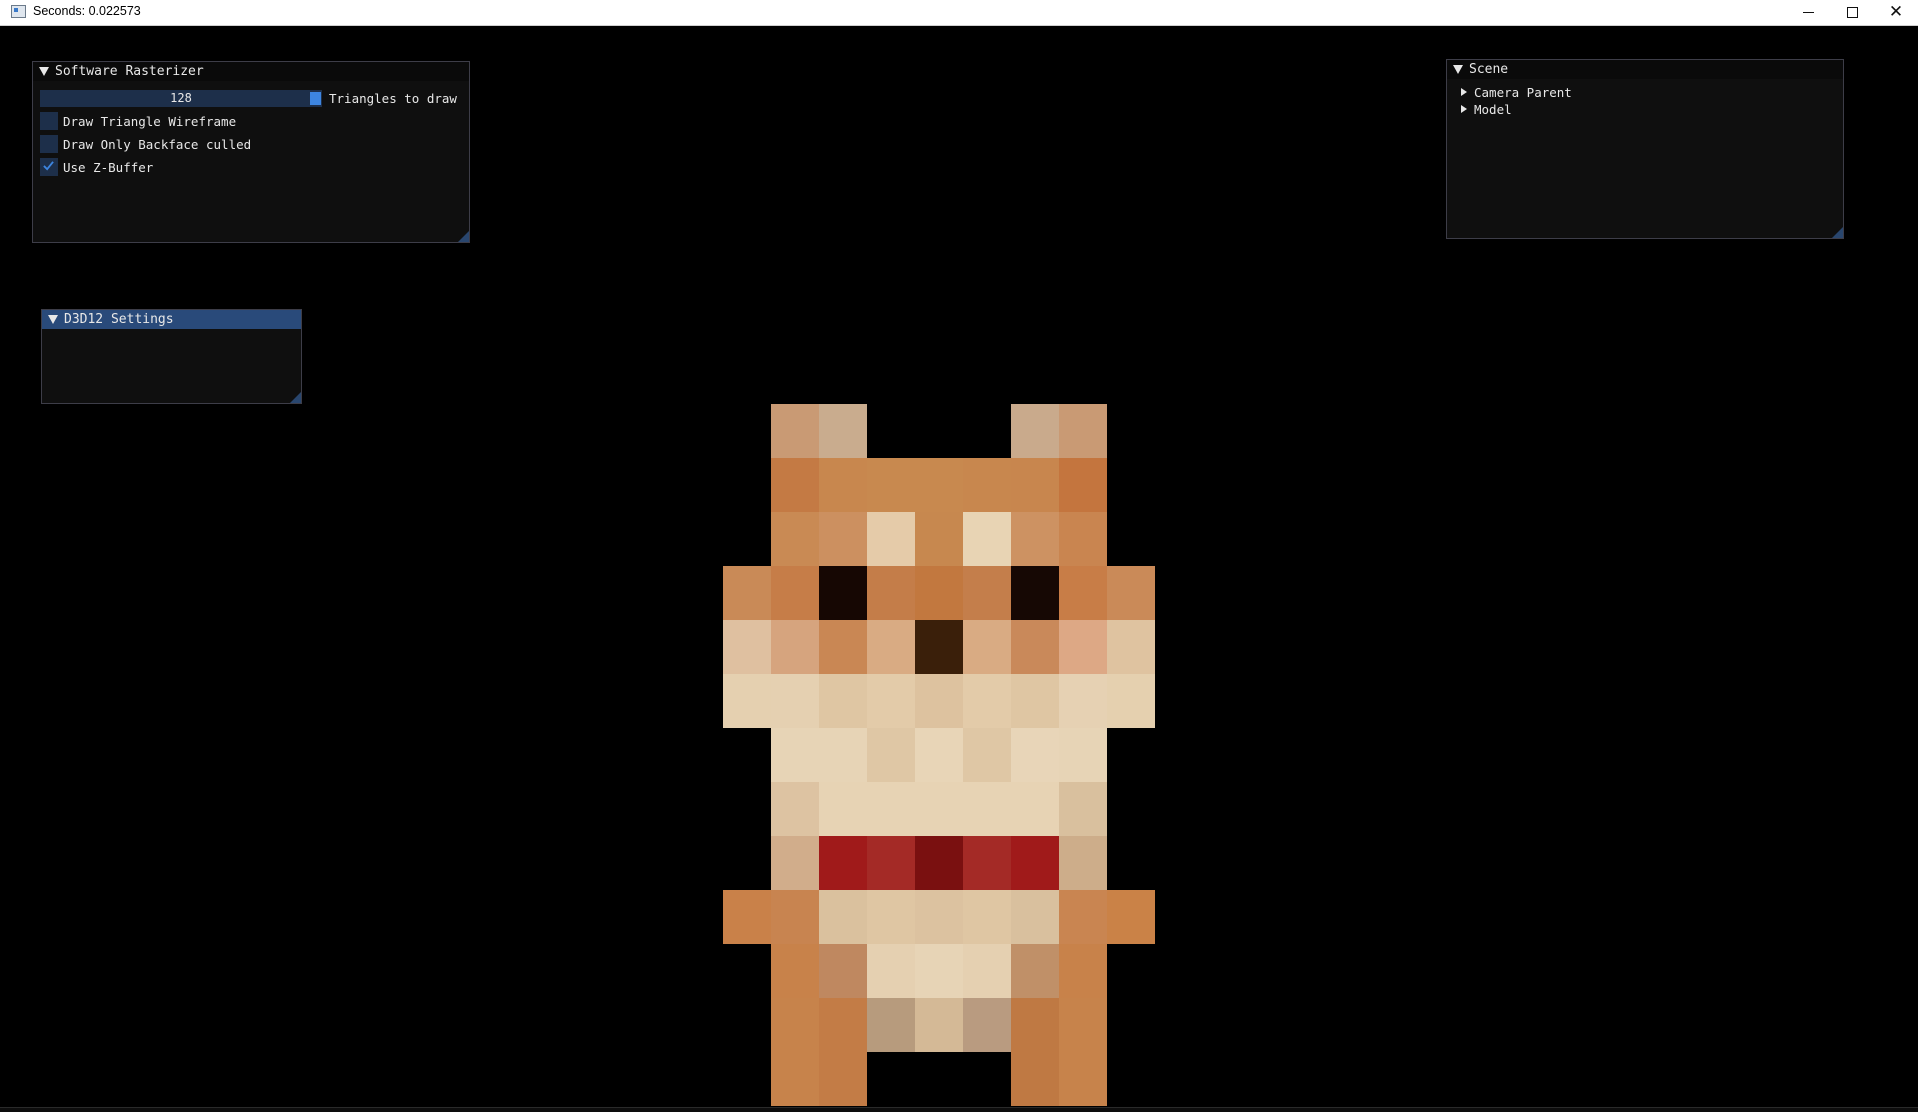 The height and width of the screenshot is (1112, 1918). I want to click on minimize-button, so click(1808, 12).